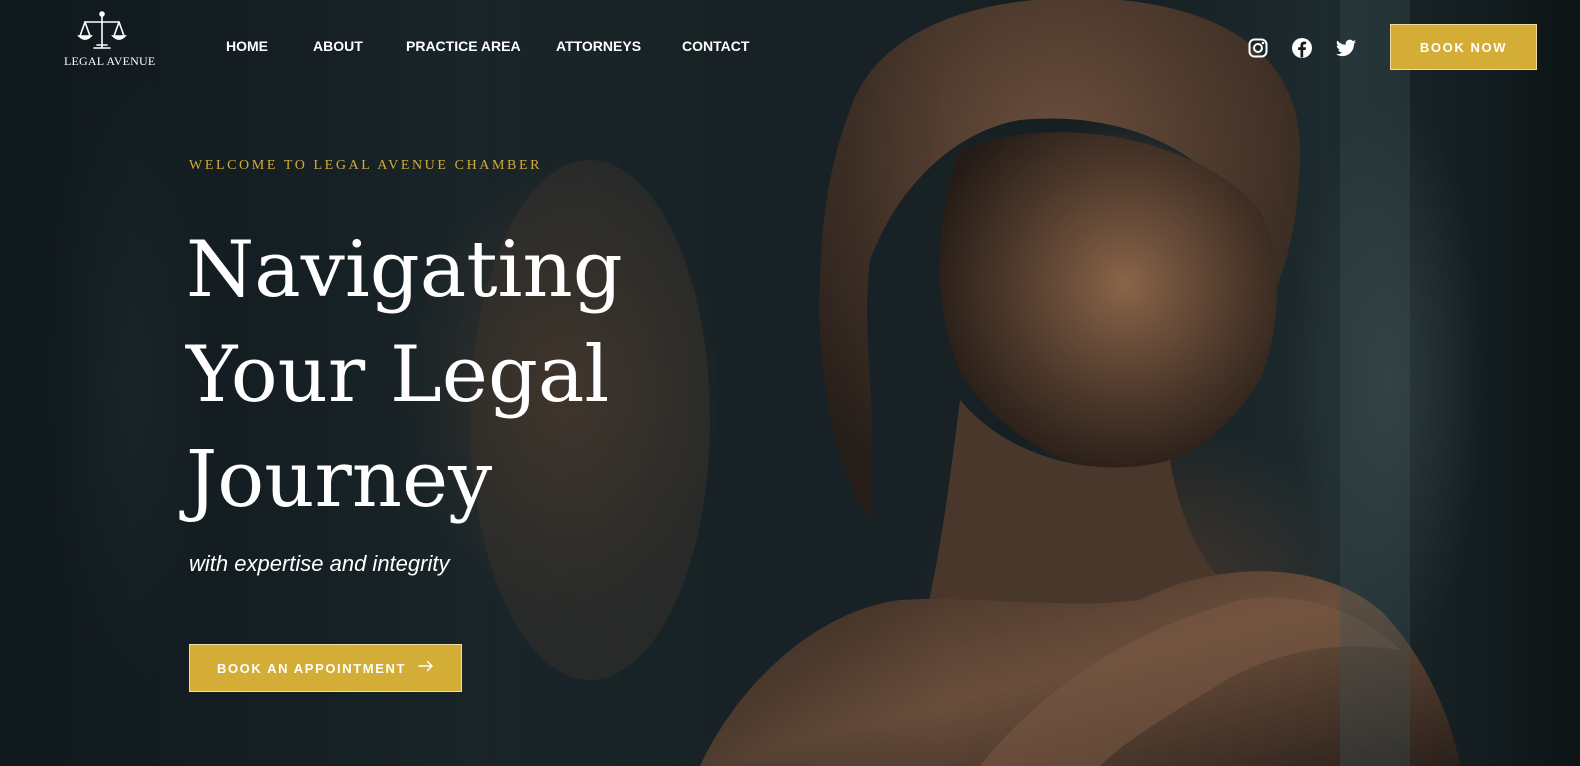  Describe the element at coordinates (404, 270) in the screenshot. I see `headline-line-1: Navigating` at that location.